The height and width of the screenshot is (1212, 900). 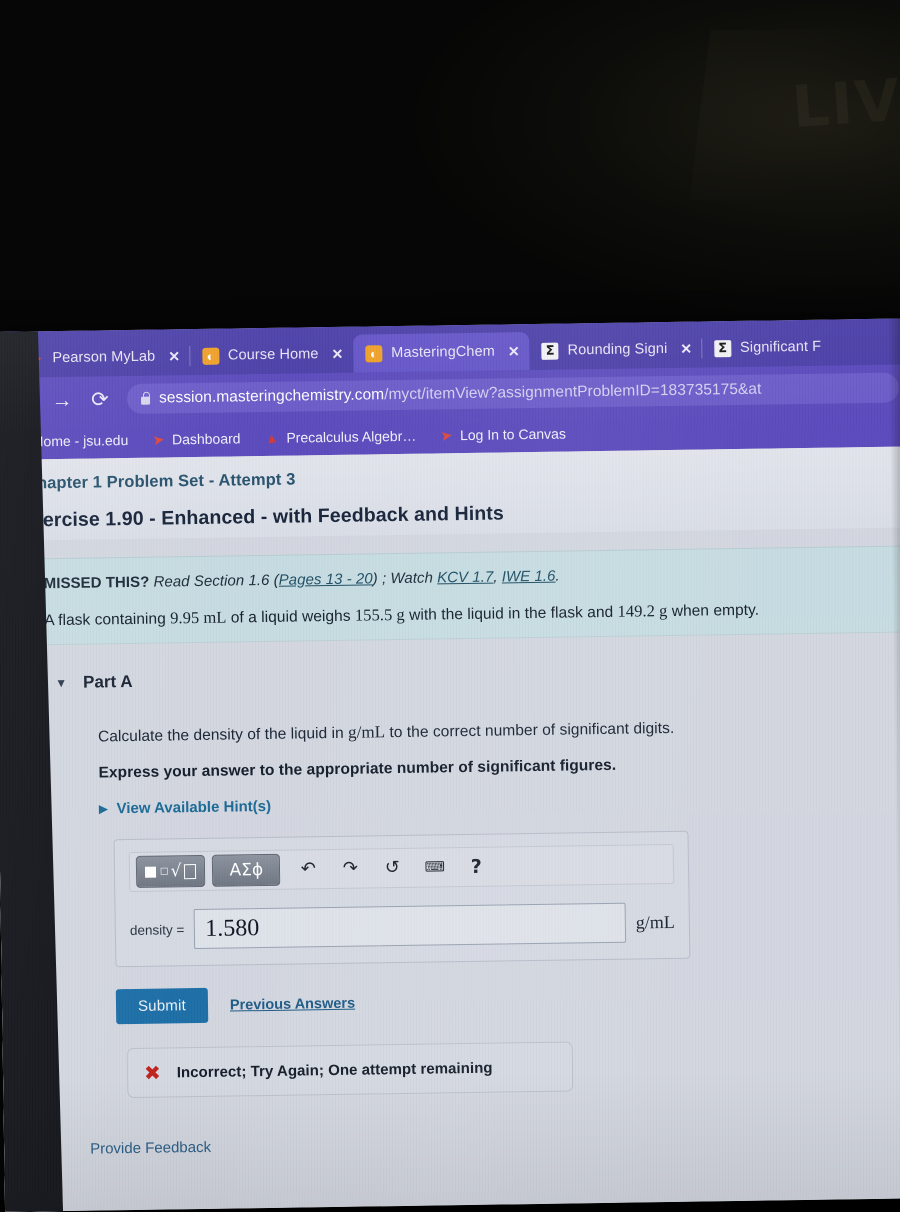 What do you see at coordinates (642, 611) in the screenshot?
I see `problem-mass-empty: 149.2 g` at bounding box center [642, 611].